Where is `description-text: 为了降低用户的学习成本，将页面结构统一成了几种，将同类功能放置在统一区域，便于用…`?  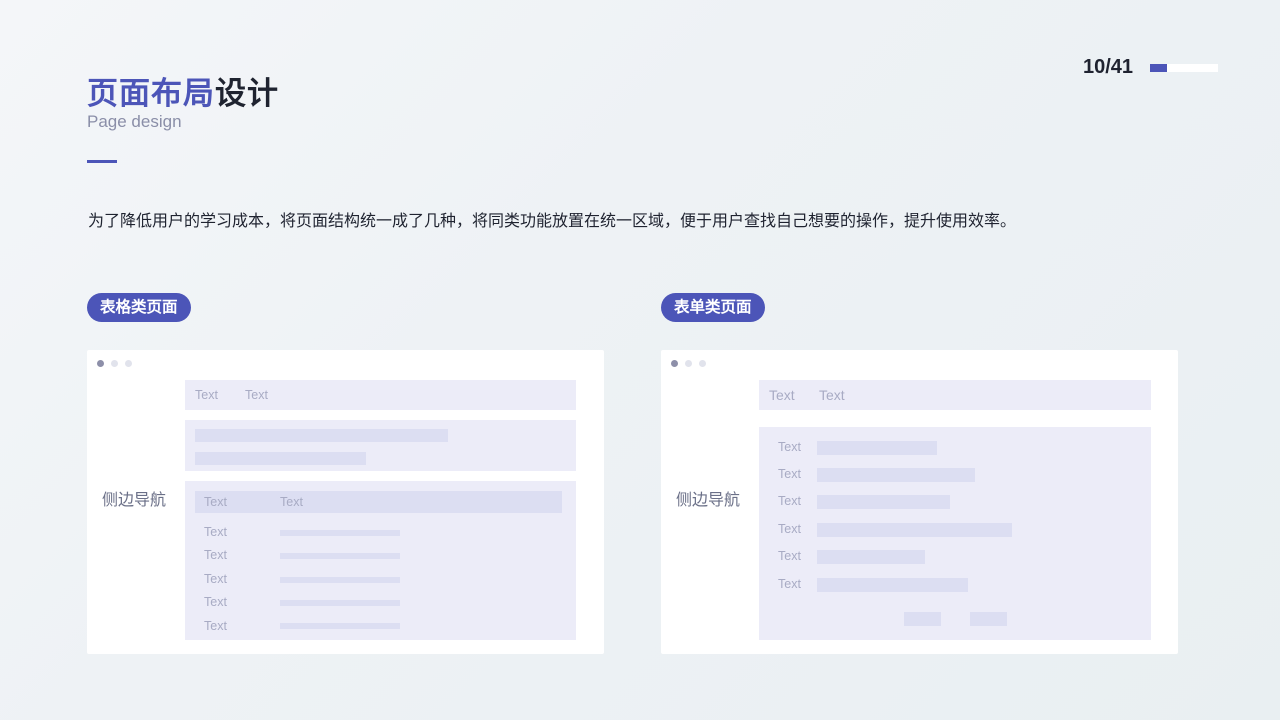
description-text: 为了降低用户的学习成本，将页面结构统一成了几种，将同类功能放置在统一区域，便于用… is located at coordinates (552, 220).